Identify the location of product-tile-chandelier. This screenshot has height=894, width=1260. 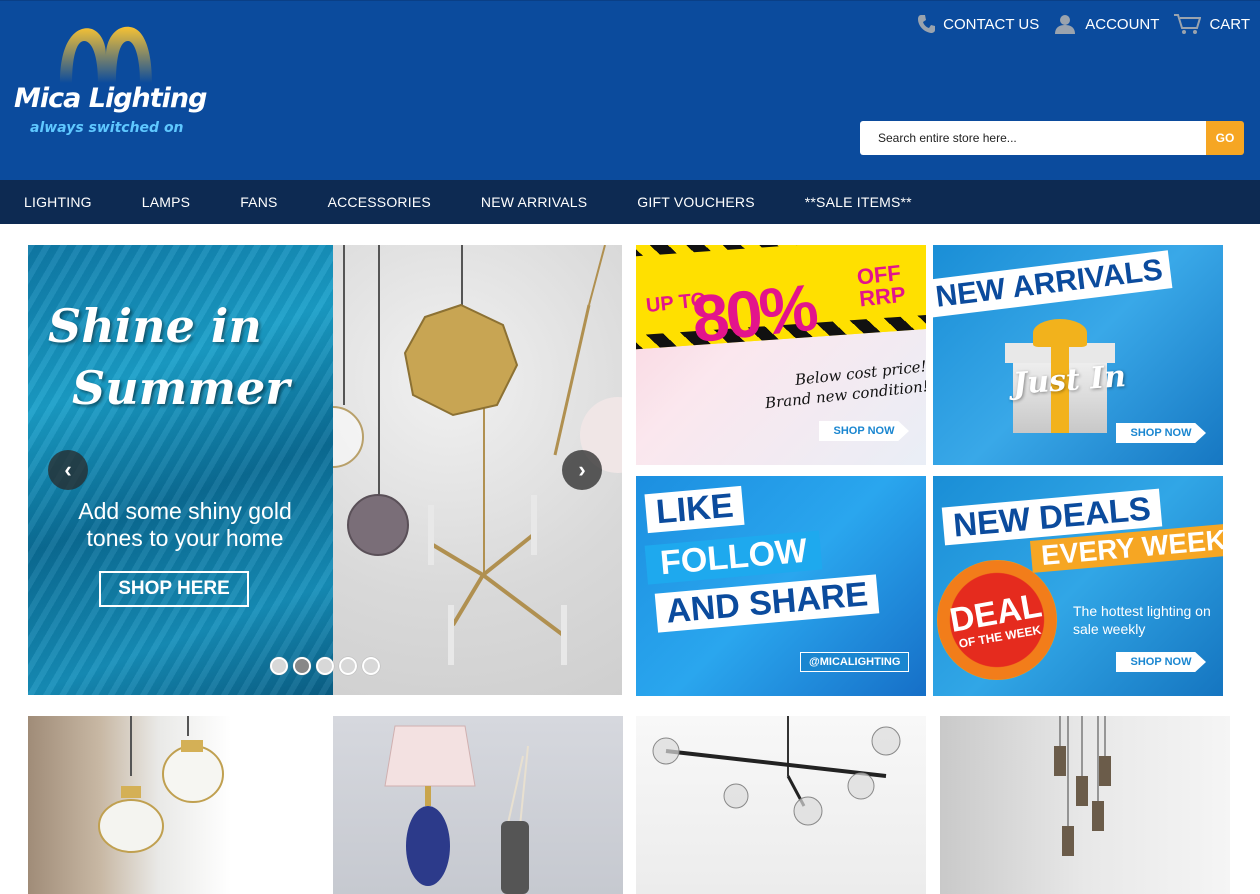
(781, 805).